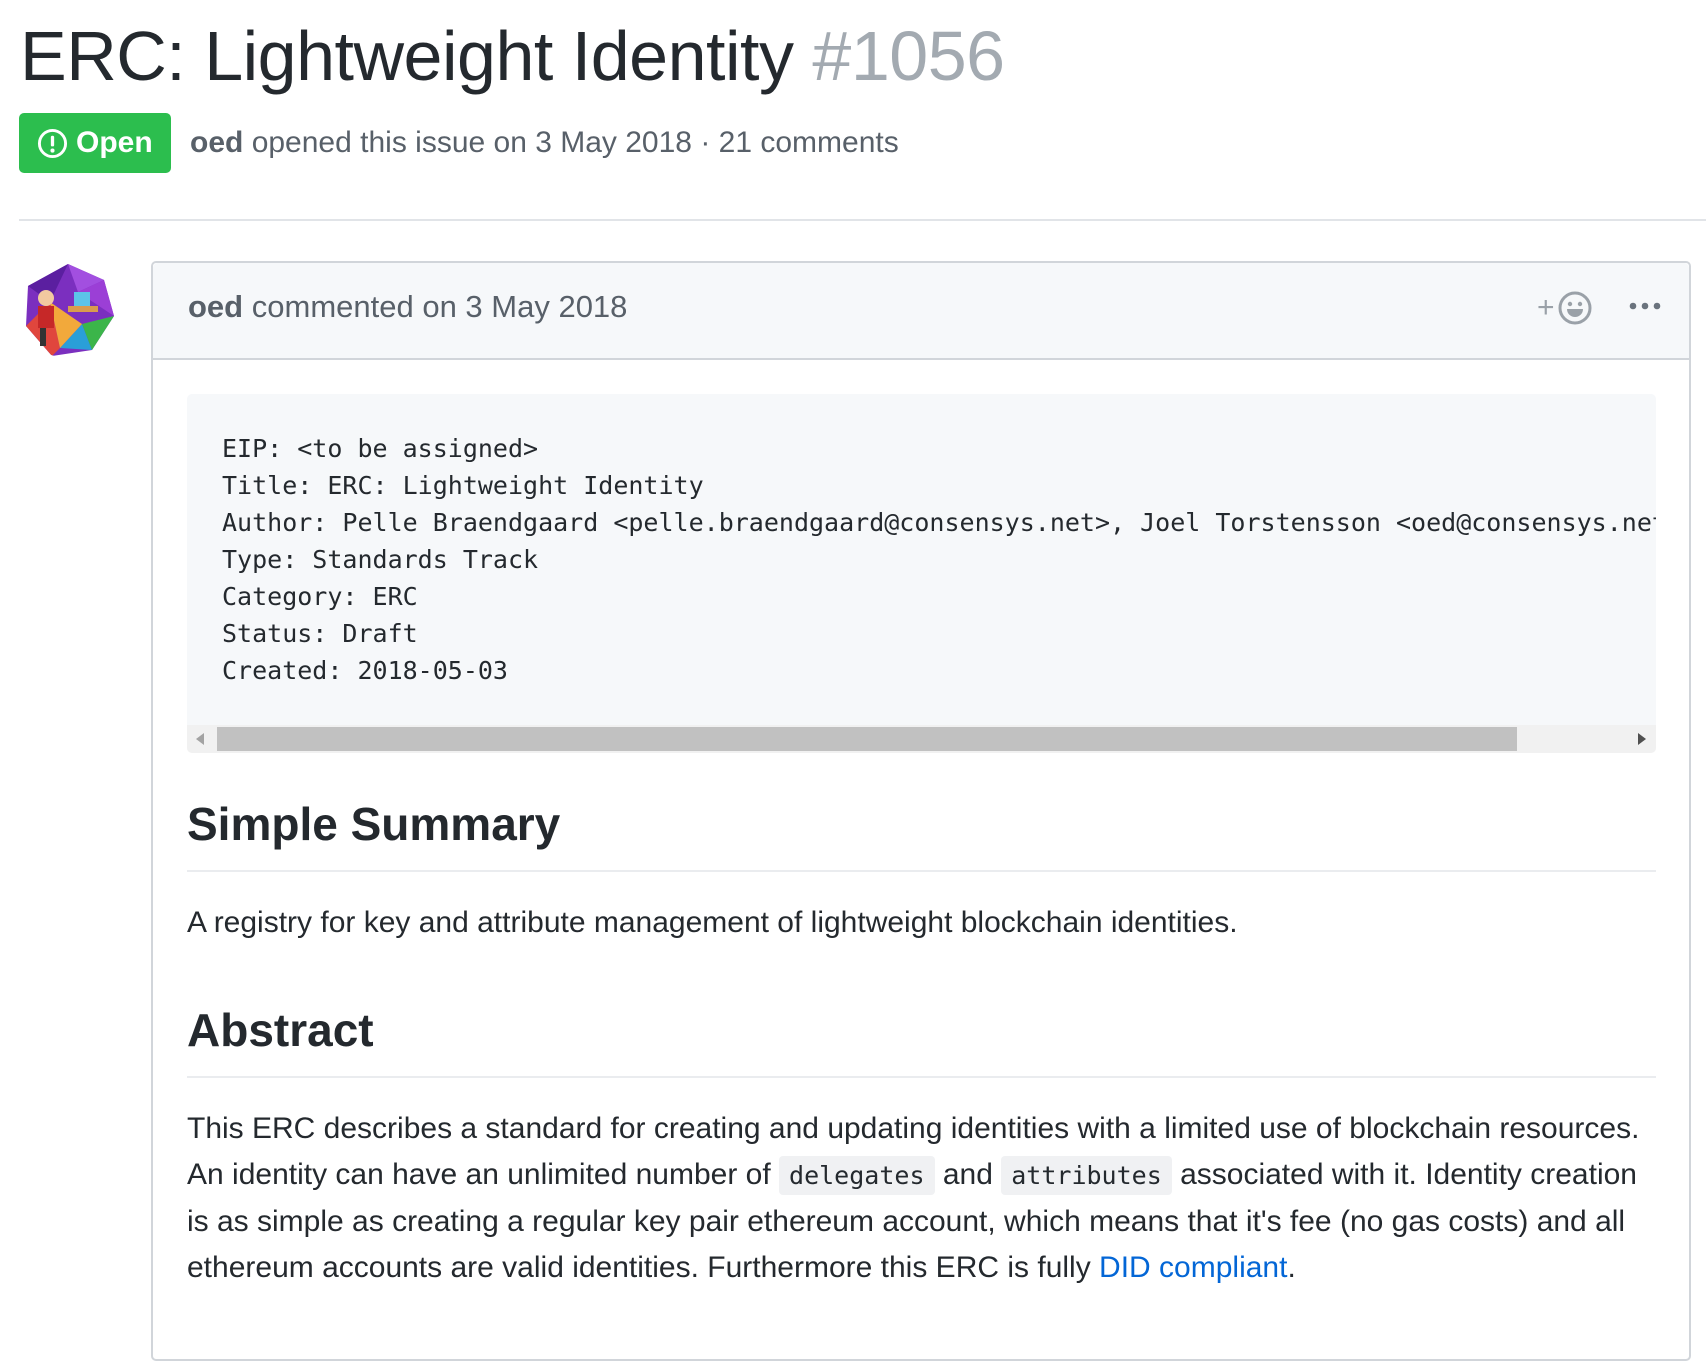 The image size is (1706, 1361). I want to click on comment-options-button, so click(1645, 306).